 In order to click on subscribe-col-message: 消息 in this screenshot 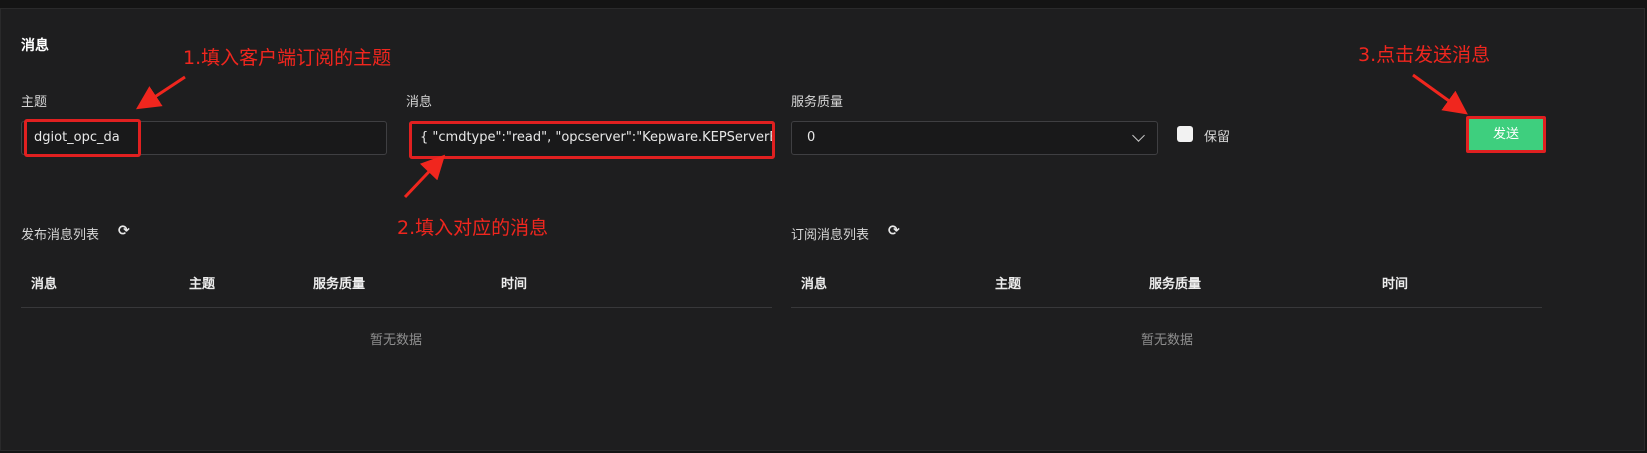, I will do `click(814, 284)`.